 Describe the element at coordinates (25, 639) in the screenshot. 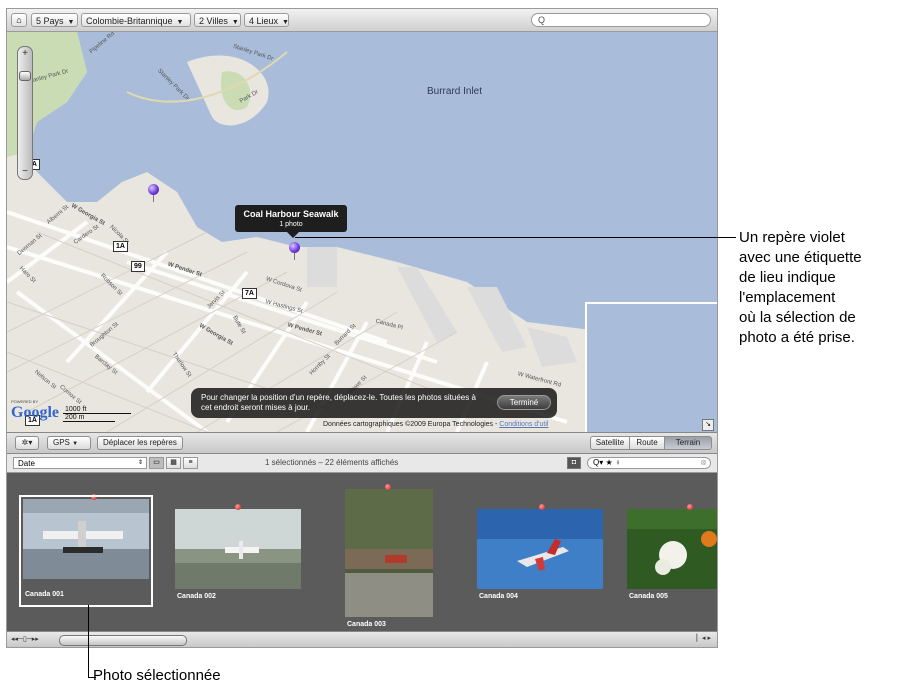

I see `thumbnail-size-slider: ◂◂─▯─▸▸` at that location.